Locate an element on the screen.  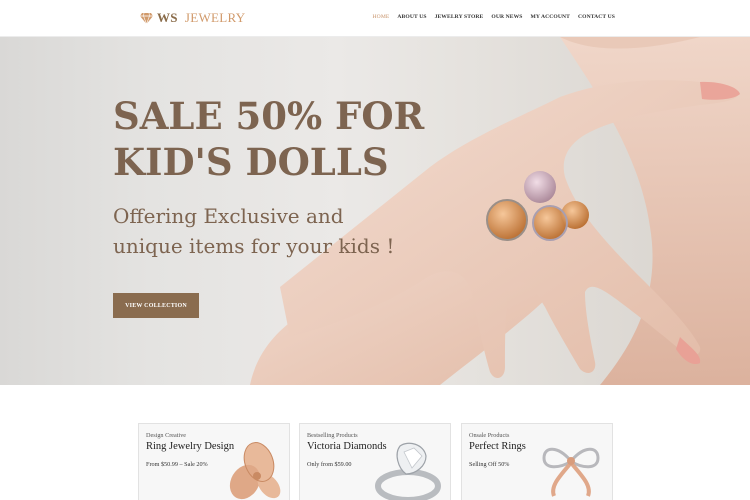
nav-my-account: MY ACCOUNT is located at coordinates (550, 17).